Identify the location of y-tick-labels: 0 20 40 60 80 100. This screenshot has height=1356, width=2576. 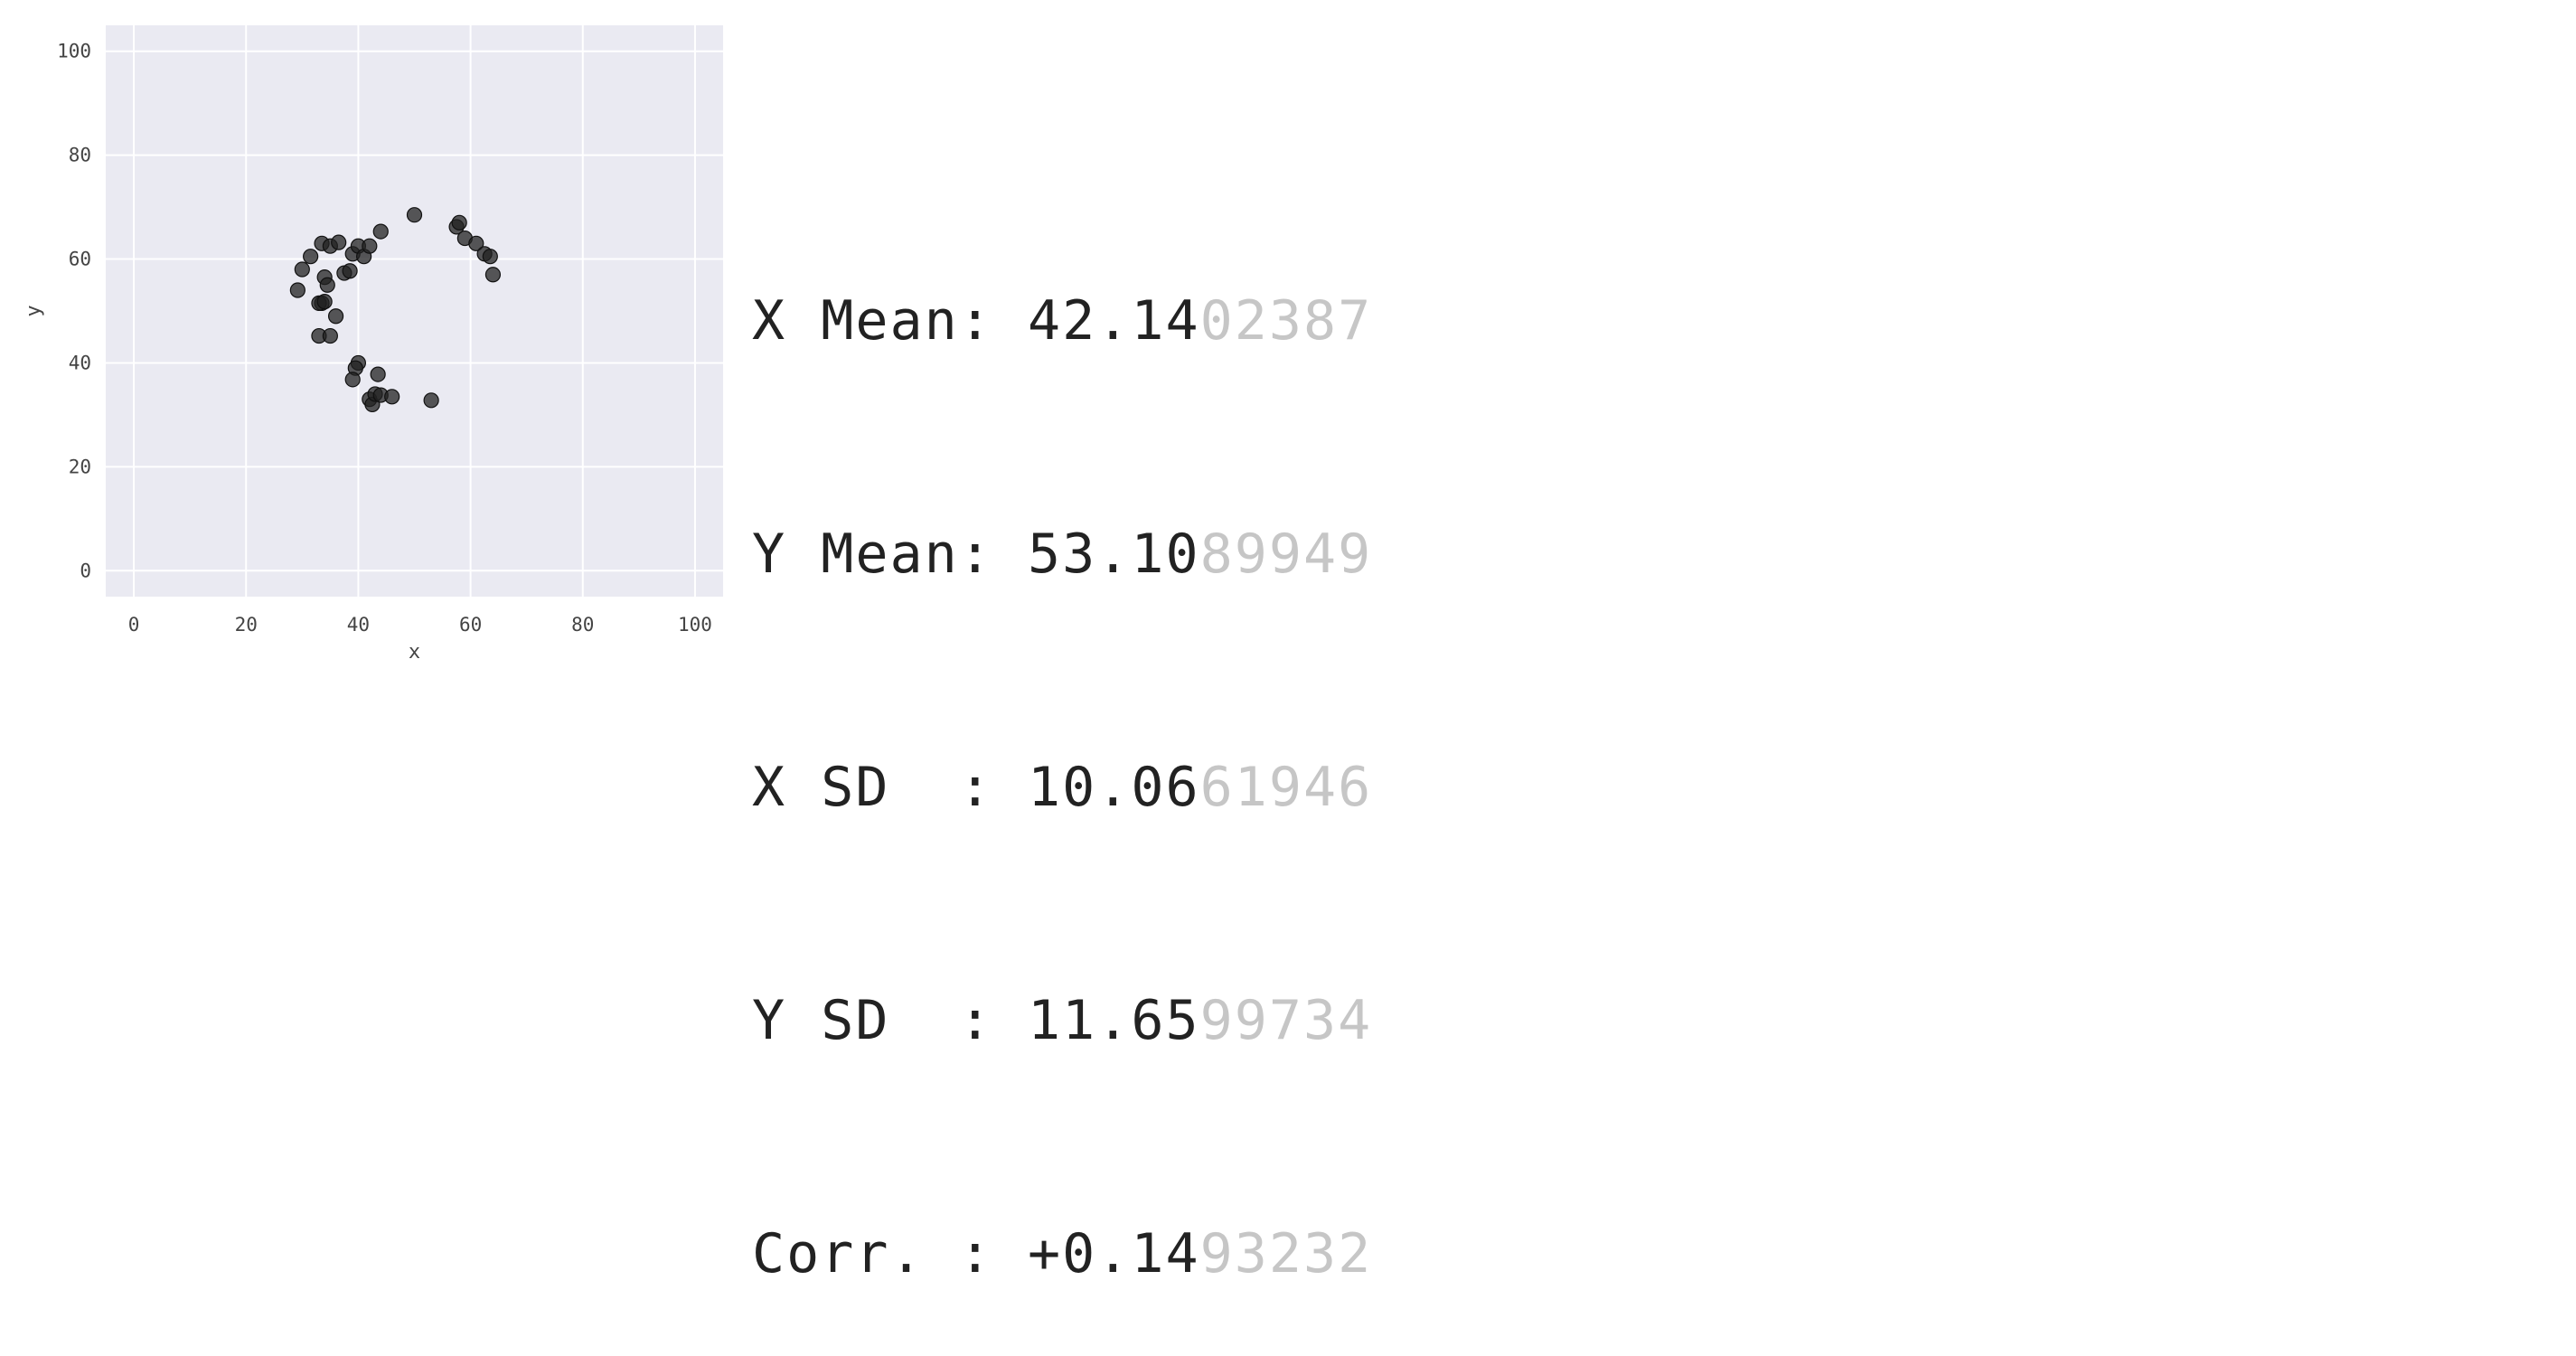
(74, 311).